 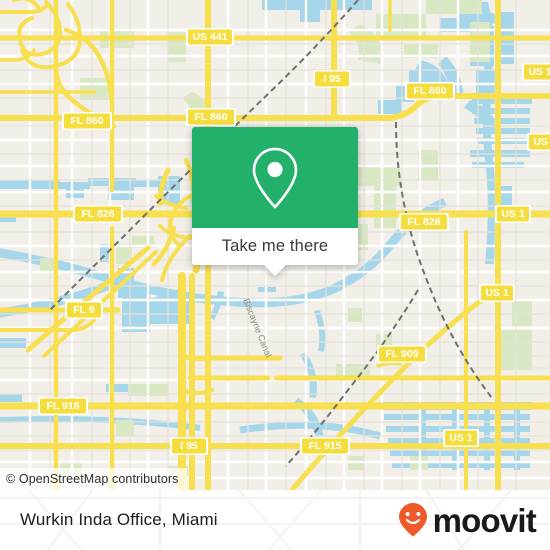 I want to click on moovit-pin-icon, so click(x=412, y=520).